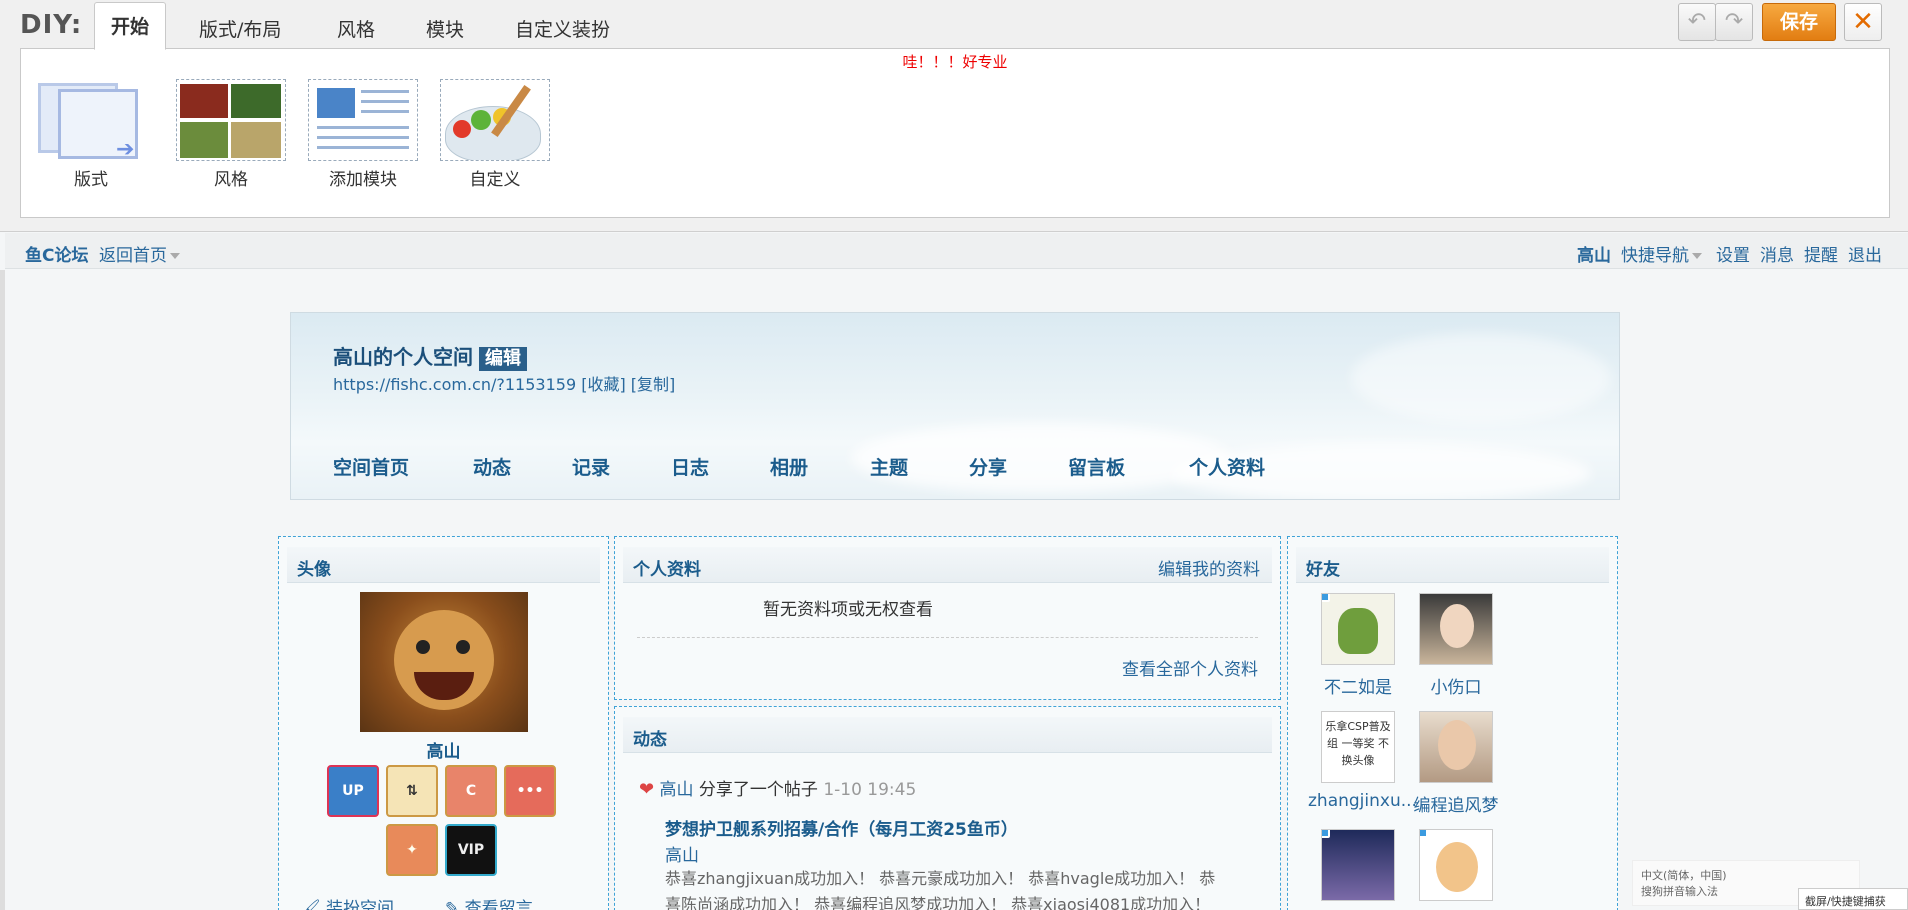 The height and width of the screenshot is (910, 1908). I want to click on tab-style: 风格, so click(356, 30).